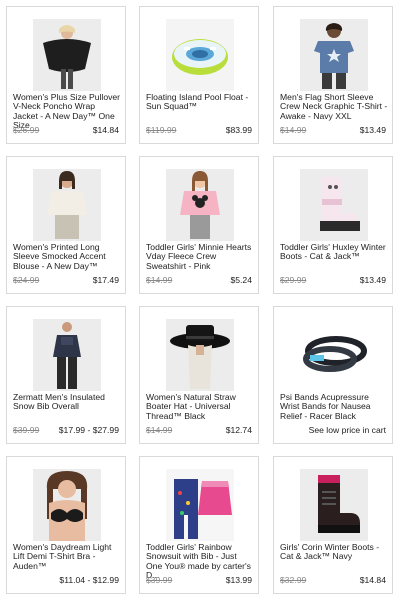  Describe the element at coordinates (238, 430) in the screenshot. I see `sale-price: $12.74` at that location.